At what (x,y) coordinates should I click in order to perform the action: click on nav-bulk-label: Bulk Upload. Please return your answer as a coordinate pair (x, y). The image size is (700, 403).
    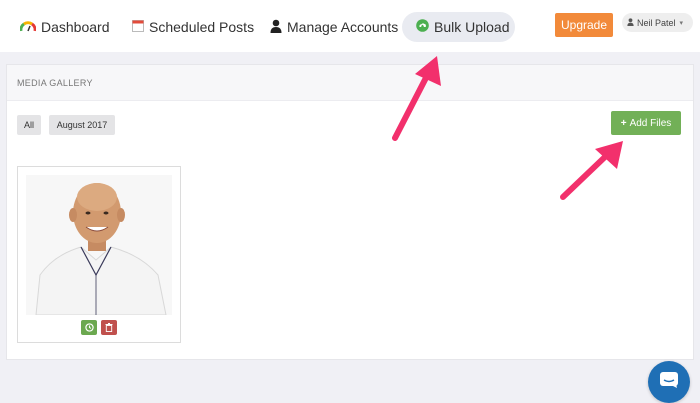
    Looking at the image, I should click on (472, 27).